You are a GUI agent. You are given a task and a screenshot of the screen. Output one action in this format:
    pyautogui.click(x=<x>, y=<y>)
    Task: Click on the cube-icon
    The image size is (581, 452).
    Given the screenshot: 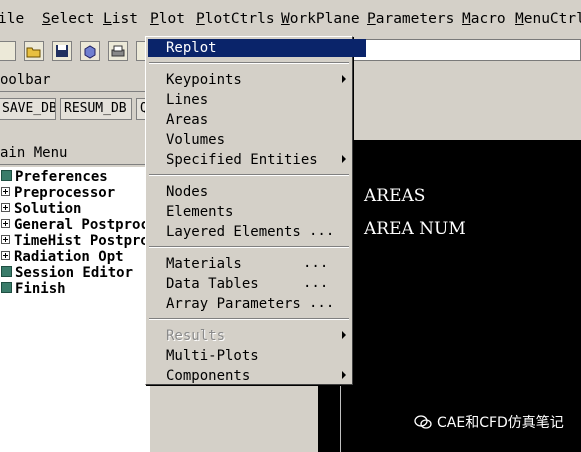 What is the action you would take?
    pyautogui.click(x=90, y=51)
    